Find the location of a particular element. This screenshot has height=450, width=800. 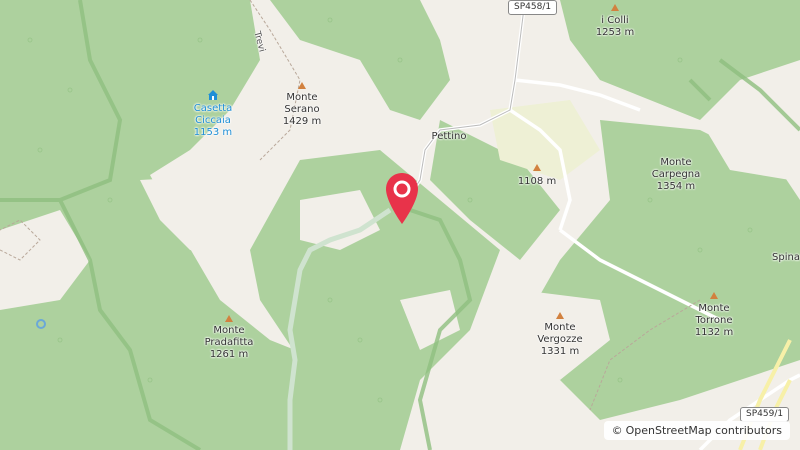

peak-i-colli-label: i Colli 1253 m is located at coordinates (615, 27).